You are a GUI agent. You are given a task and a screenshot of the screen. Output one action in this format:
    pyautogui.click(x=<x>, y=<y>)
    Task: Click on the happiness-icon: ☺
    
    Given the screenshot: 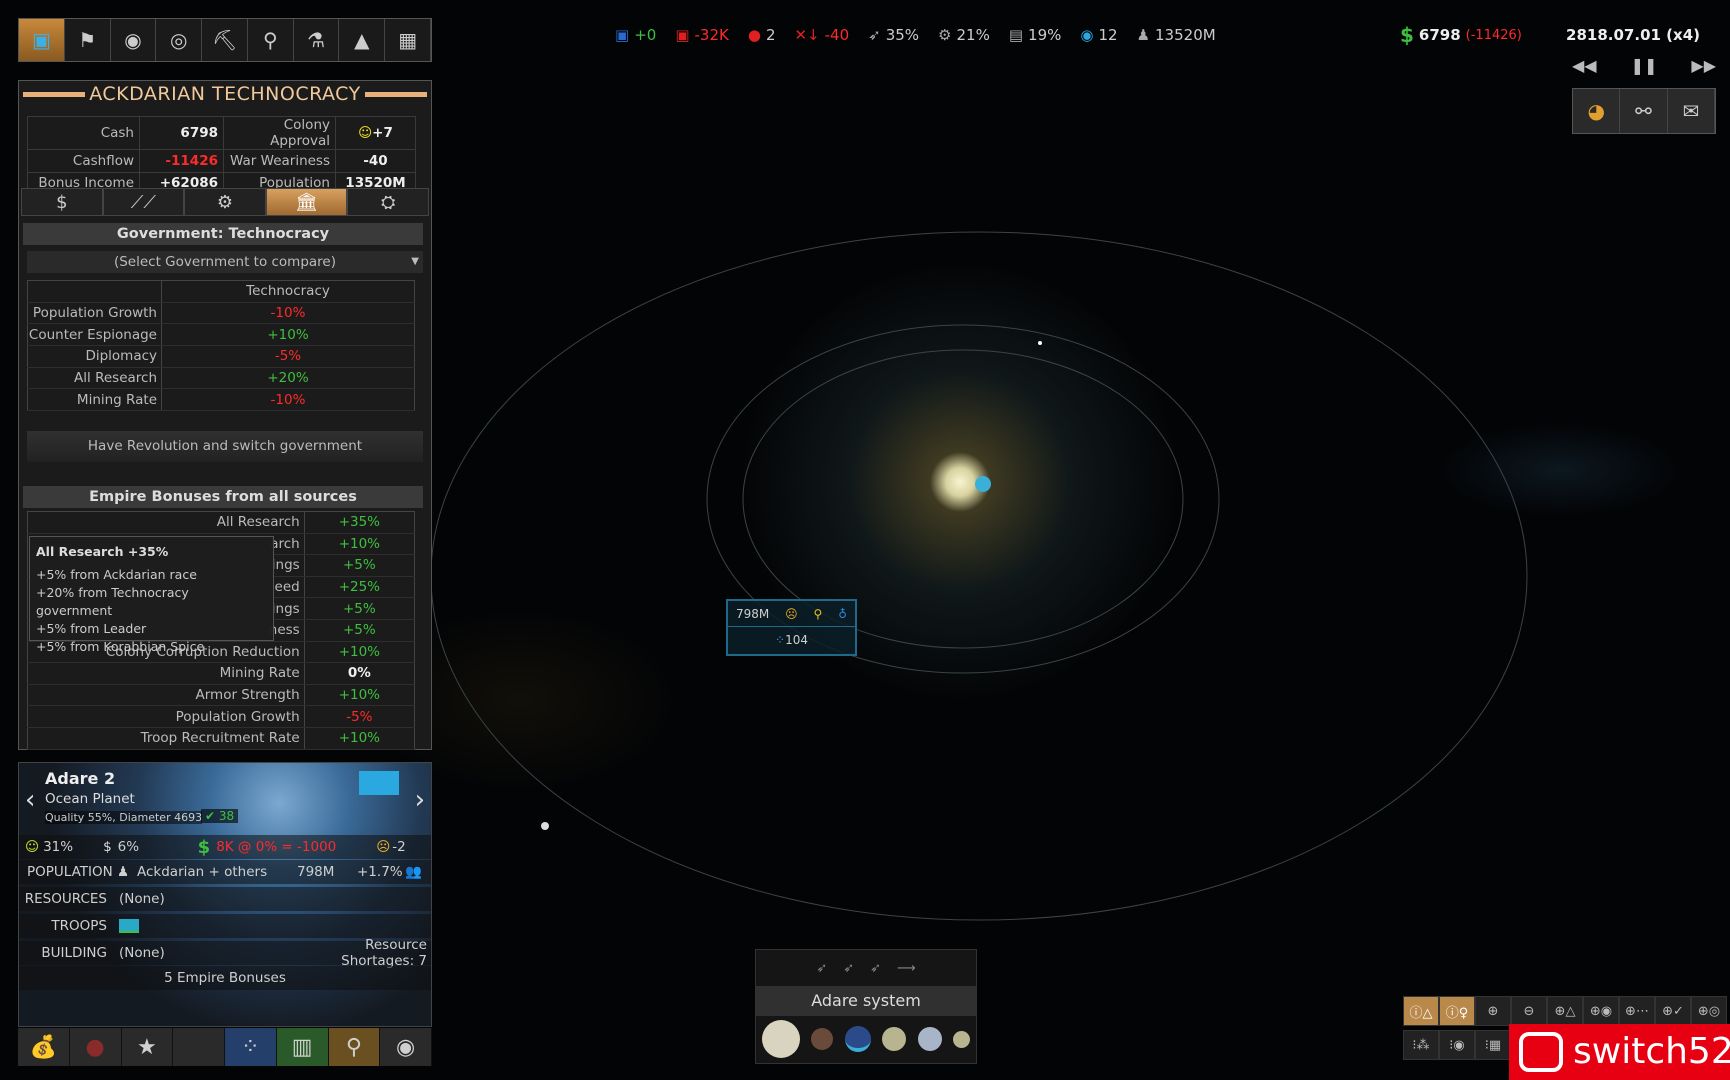 What is the action you would take?
    pyautogui.click(x=32, y=847)
    